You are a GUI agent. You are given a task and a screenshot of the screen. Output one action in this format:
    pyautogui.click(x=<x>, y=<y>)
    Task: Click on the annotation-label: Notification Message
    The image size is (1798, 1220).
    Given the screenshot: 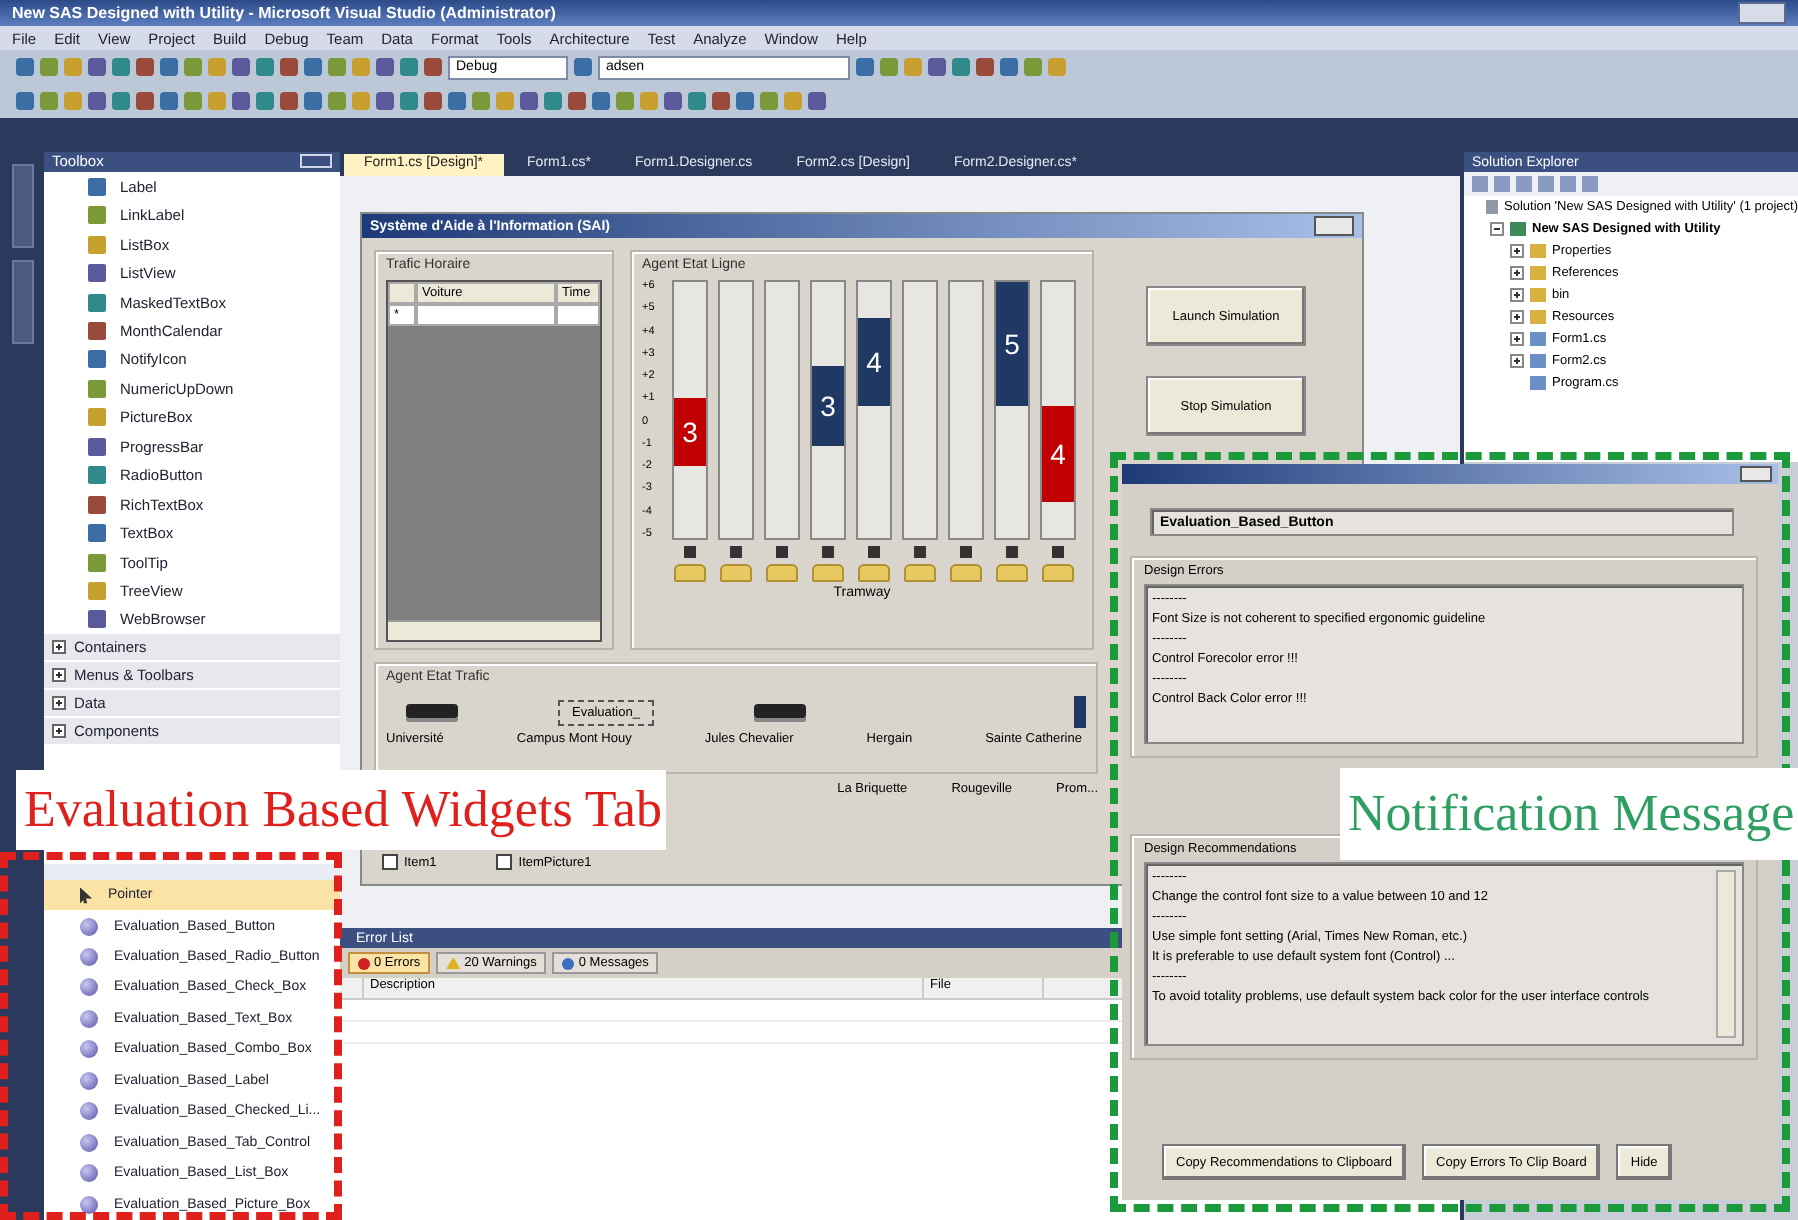 What is the action you would take?
    pyautogui.click(x=1569, y=814)
    